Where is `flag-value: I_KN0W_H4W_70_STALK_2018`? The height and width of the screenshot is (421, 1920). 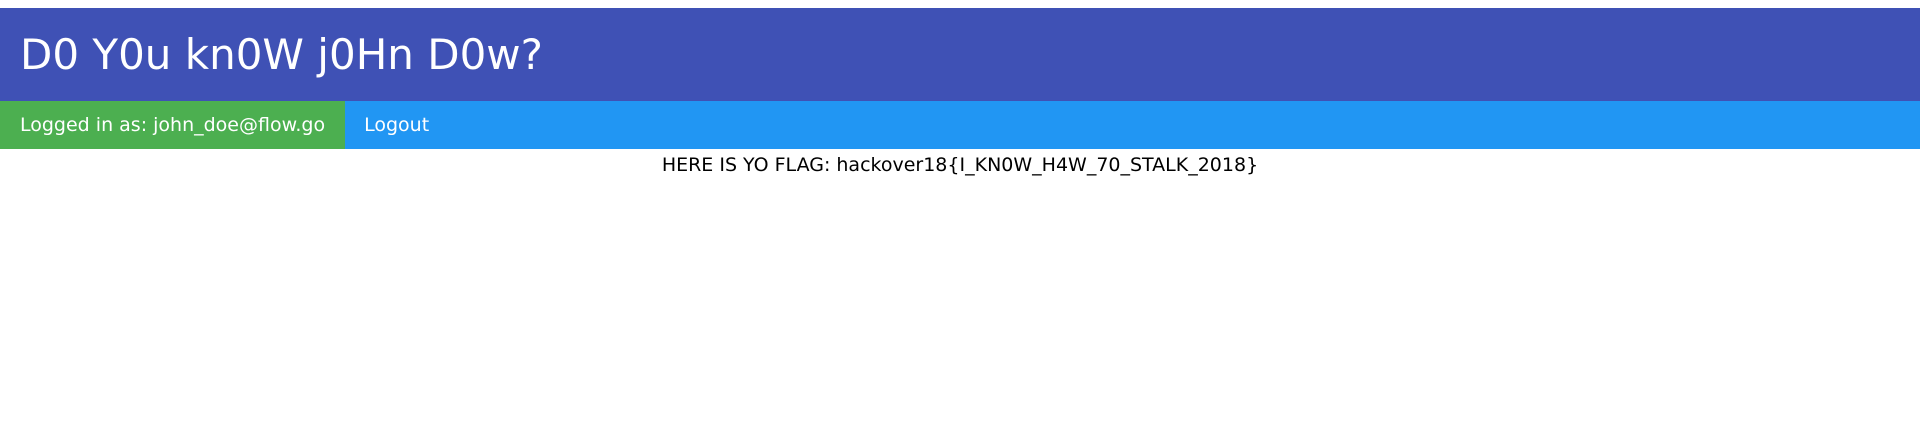
flag-value: I_KN0W_H4W_70_STALK_2018 is located at coordinates (1103, 165).